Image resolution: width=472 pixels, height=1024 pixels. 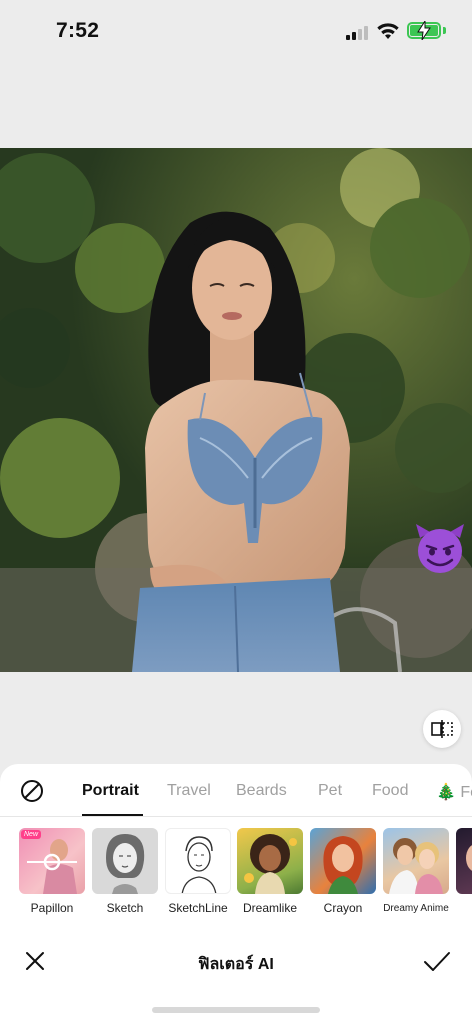 I want to click on compare-split-icon, so click(x=442, y=729).